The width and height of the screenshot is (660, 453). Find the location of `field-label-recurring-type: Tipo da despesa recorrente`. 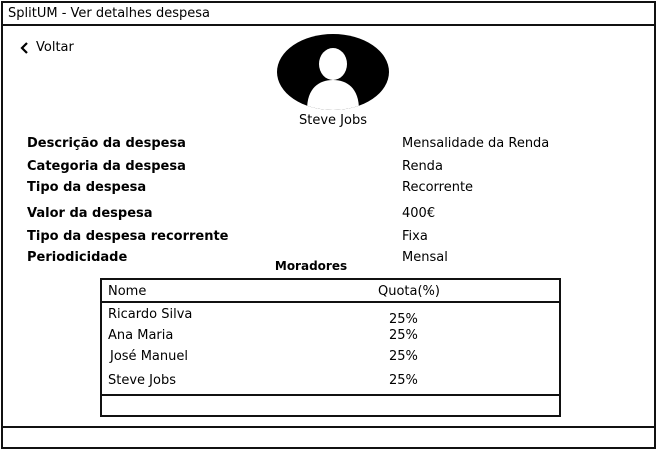

field-label-recurring-type: Tipo da despesa recorrente is located at coordinates (128, 236).